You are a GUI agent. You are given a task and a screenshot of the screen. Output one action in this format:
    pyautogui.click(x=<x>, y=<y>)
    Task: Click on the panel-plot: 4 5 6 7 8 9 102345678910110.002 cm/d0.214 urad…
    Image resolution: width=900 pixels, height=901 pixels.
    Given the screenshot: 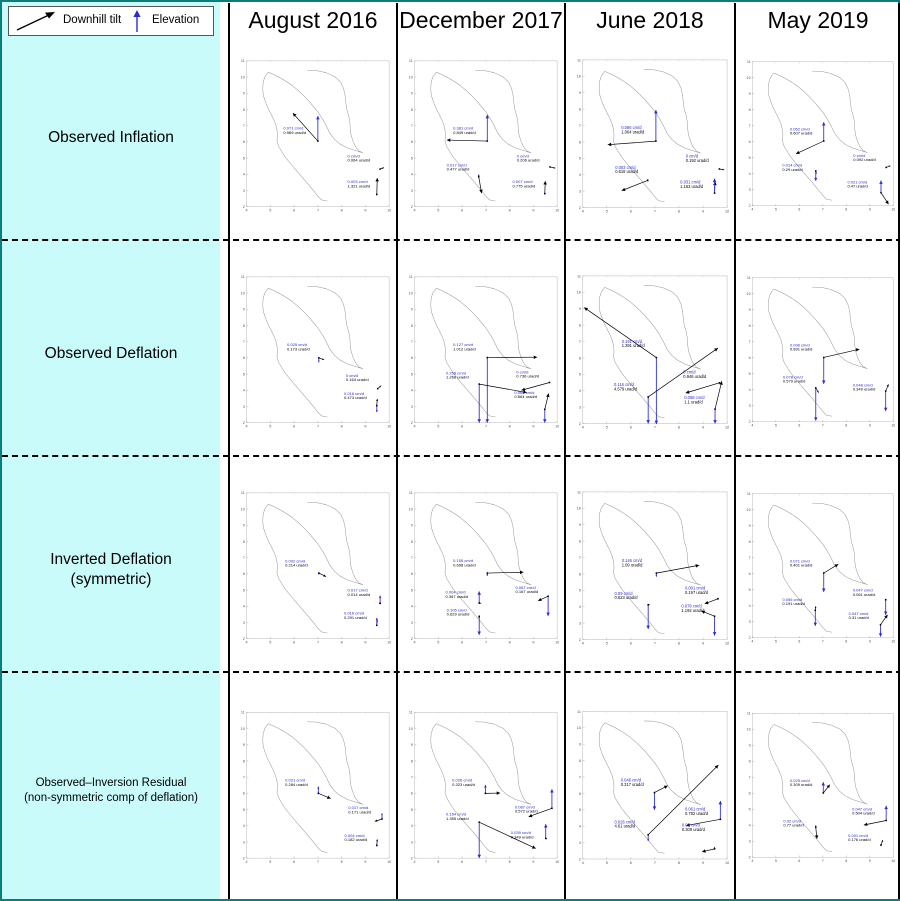 What is the action you would take?
    pyautogui.click(x=316, y=568)
    